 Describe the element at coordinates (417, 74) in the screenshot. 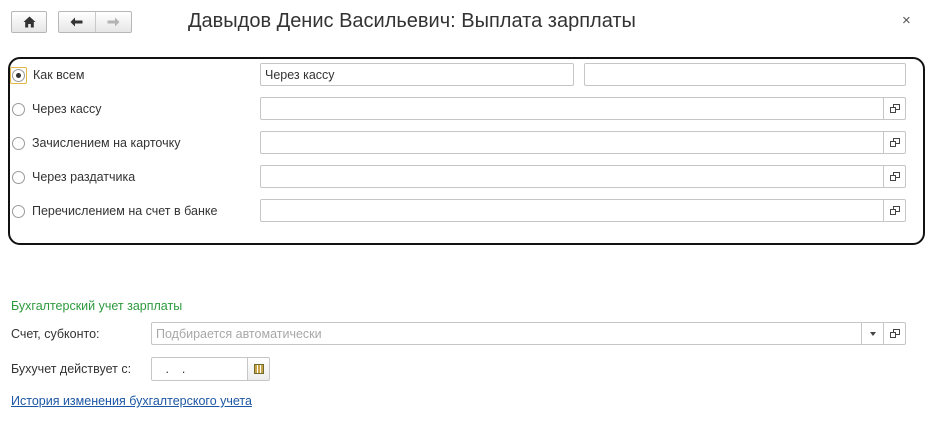

I see `default-method-field: Через кассу` at that location.